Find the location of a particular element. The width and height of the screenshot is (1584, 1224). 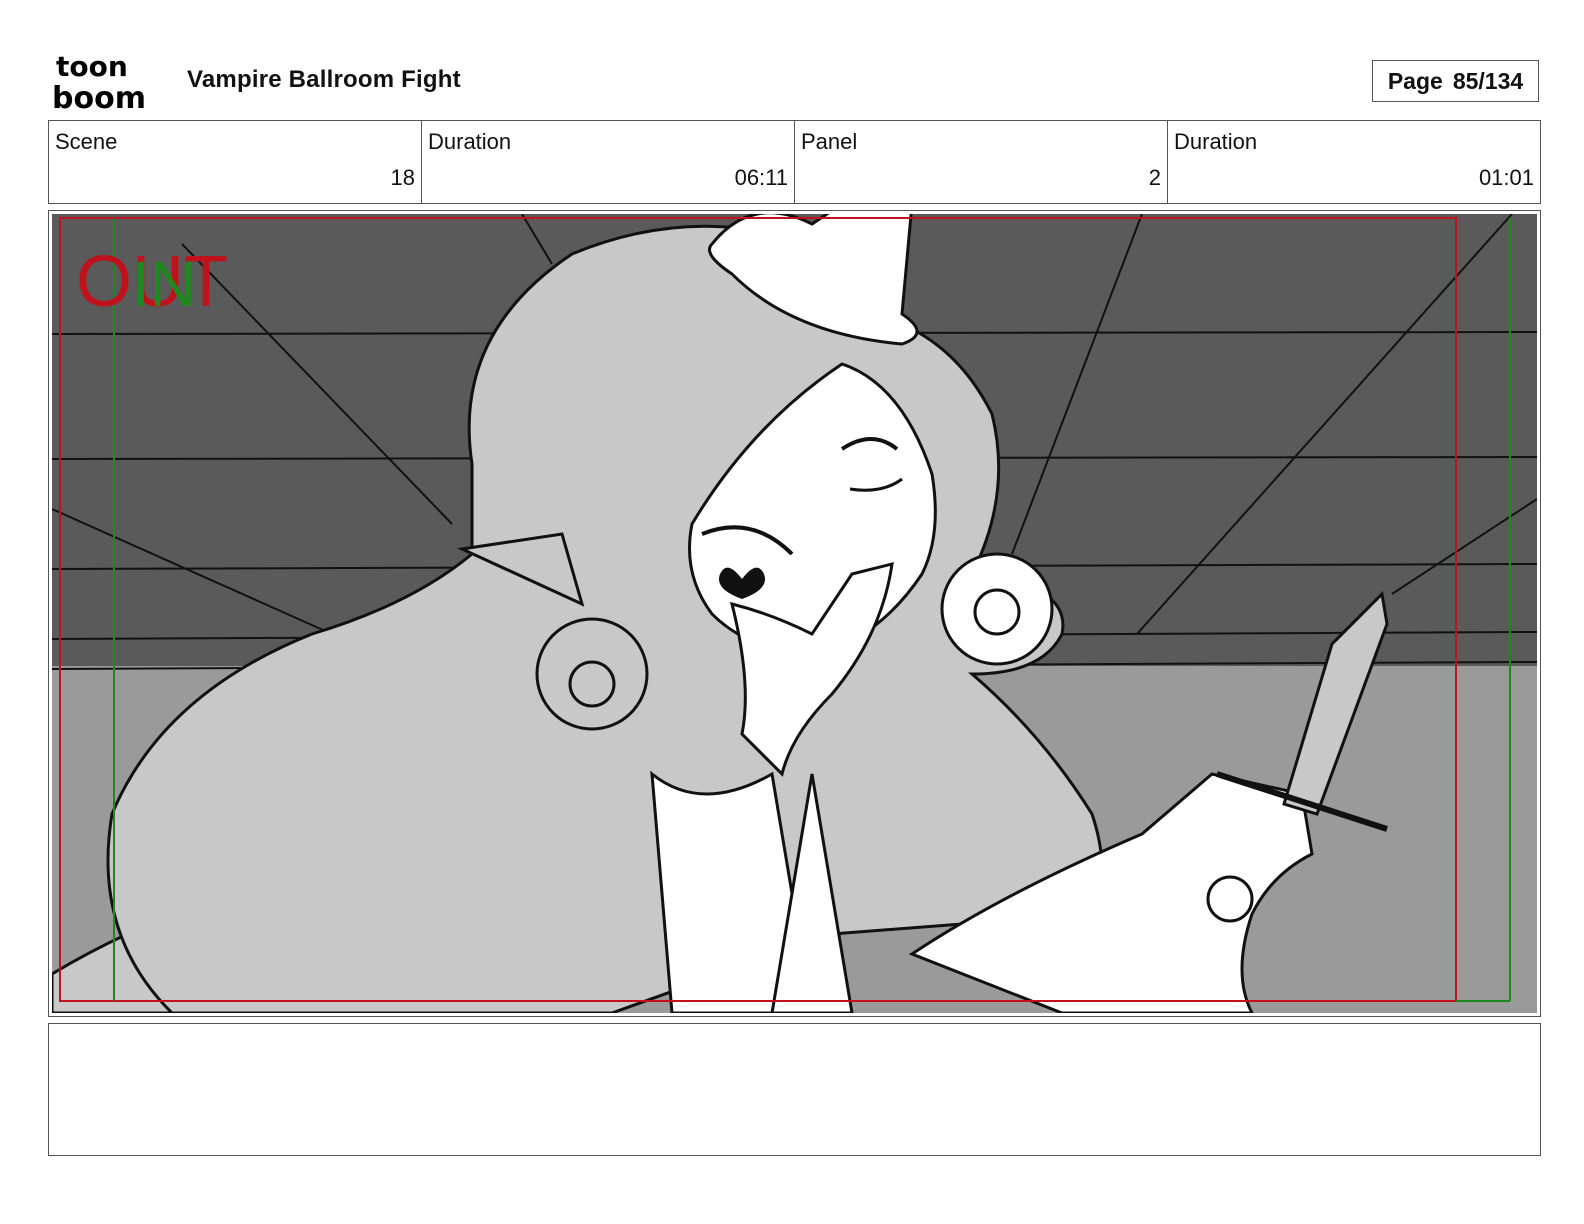

logo-text-top: toon is located at coordinates (92, 67).